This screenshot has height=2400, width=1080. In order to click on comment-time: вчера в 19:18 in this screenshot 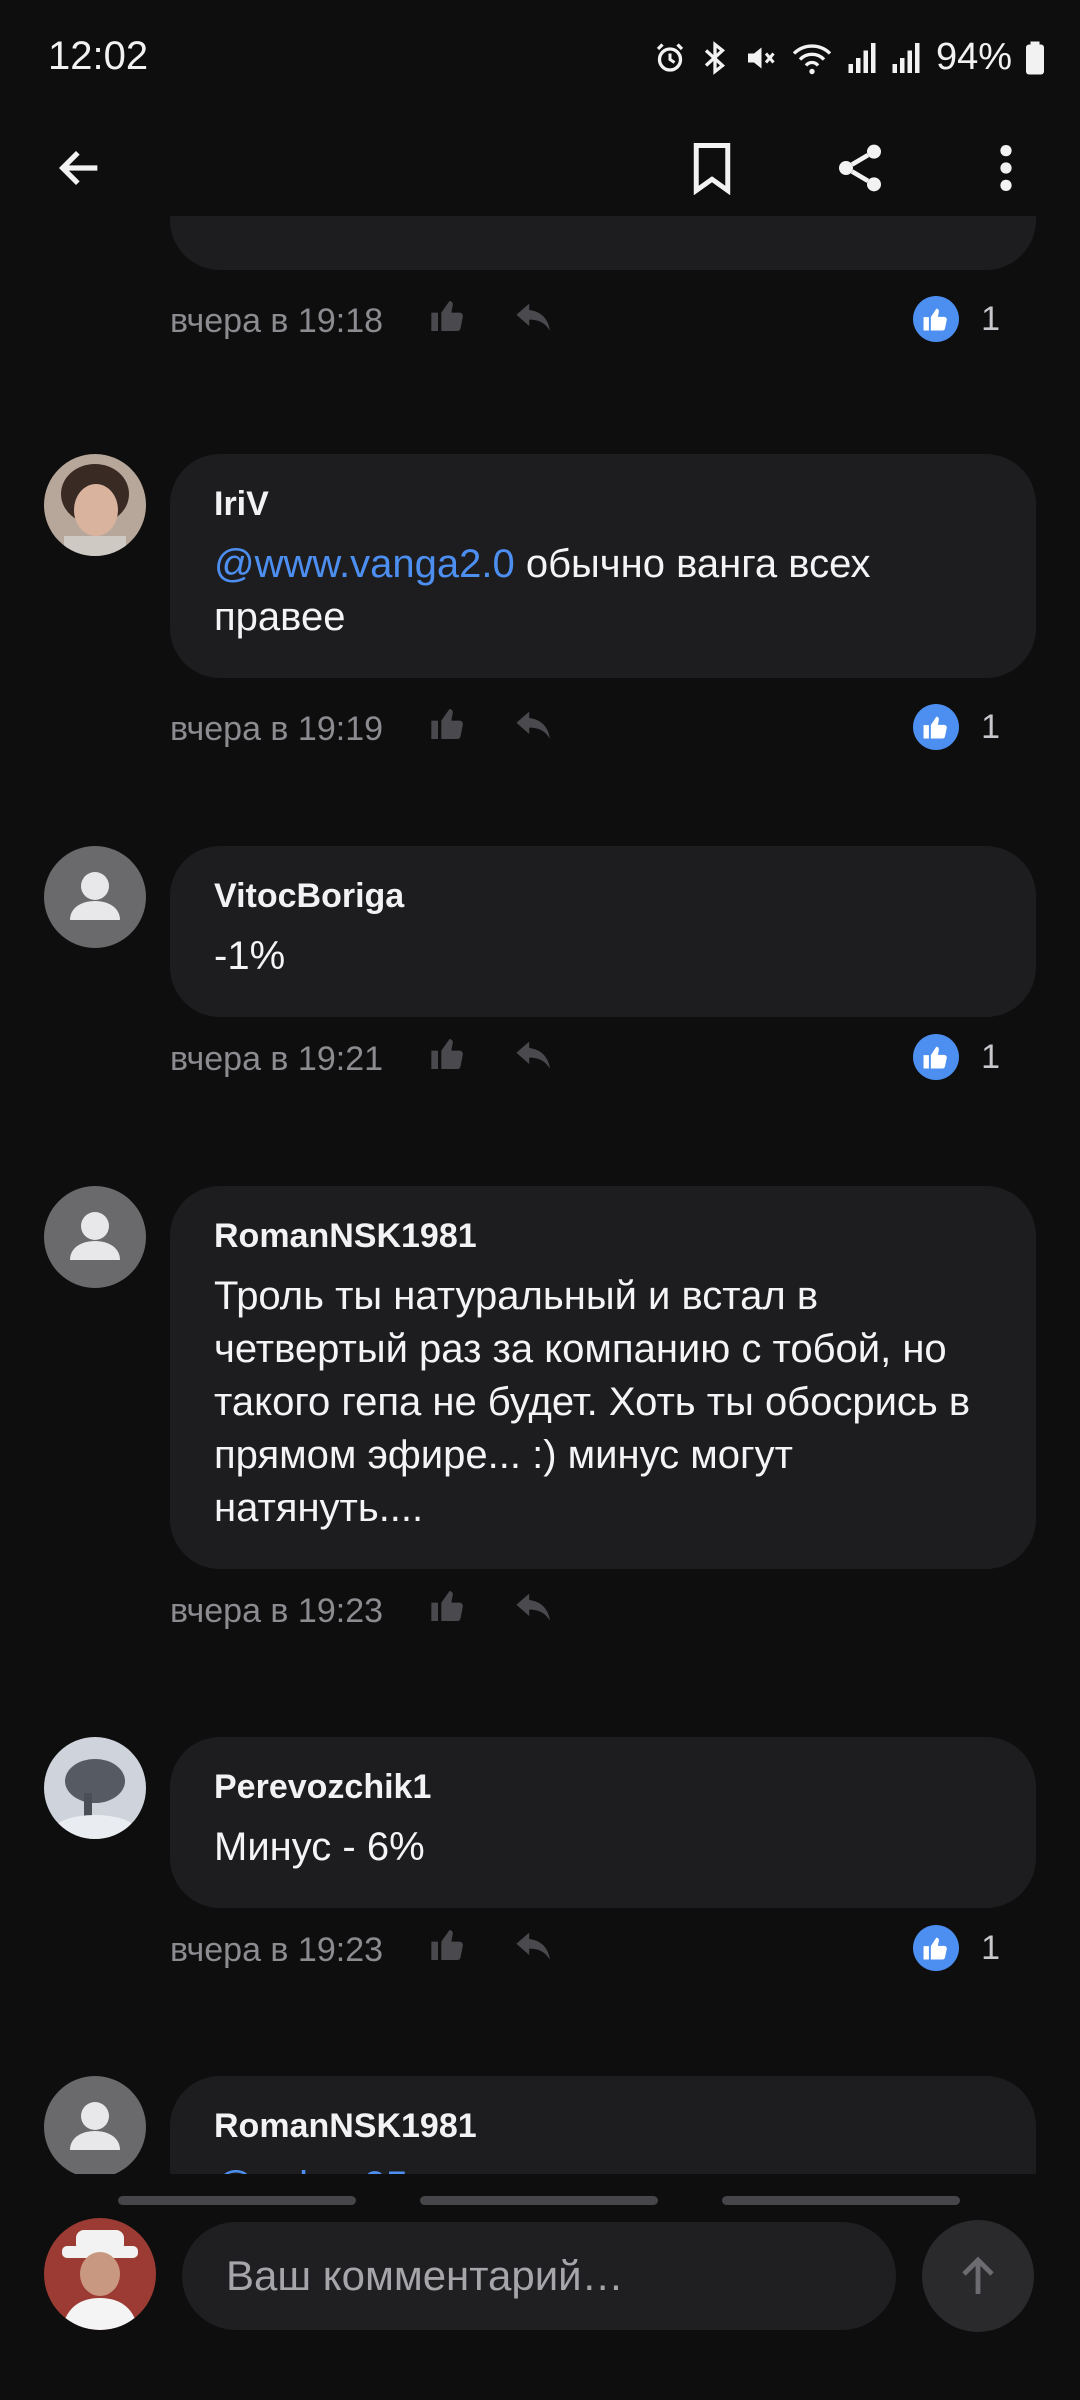, I will do `click(277, 321)`.